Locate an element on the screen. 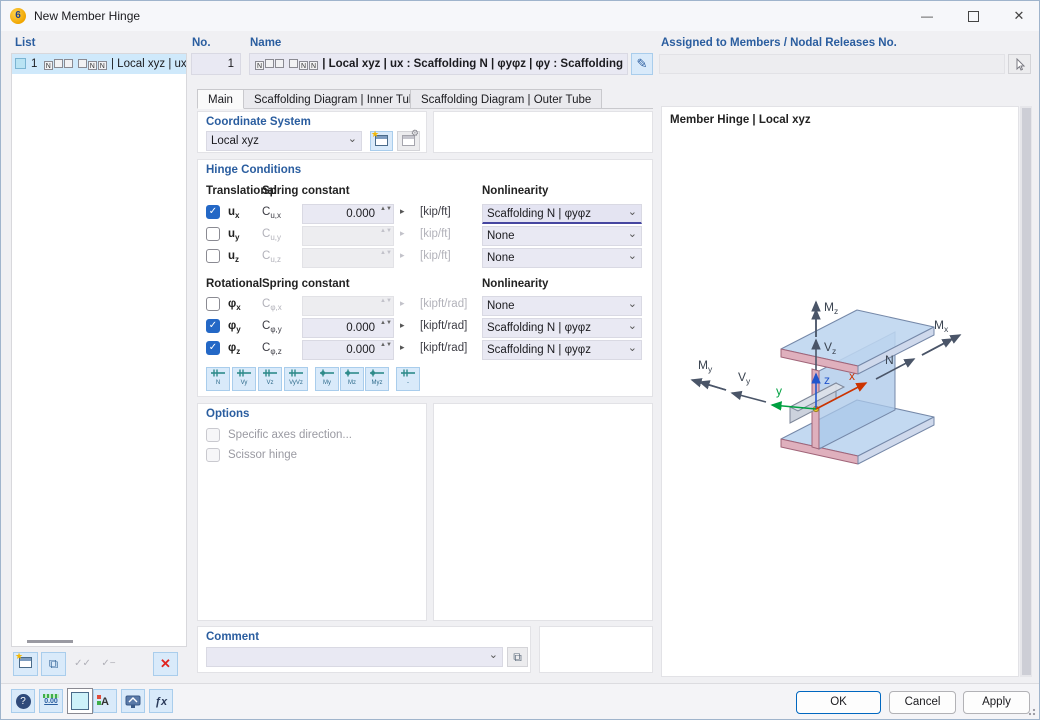  chevron-down-icon: ⌄ is located at coordinates (352, 139).